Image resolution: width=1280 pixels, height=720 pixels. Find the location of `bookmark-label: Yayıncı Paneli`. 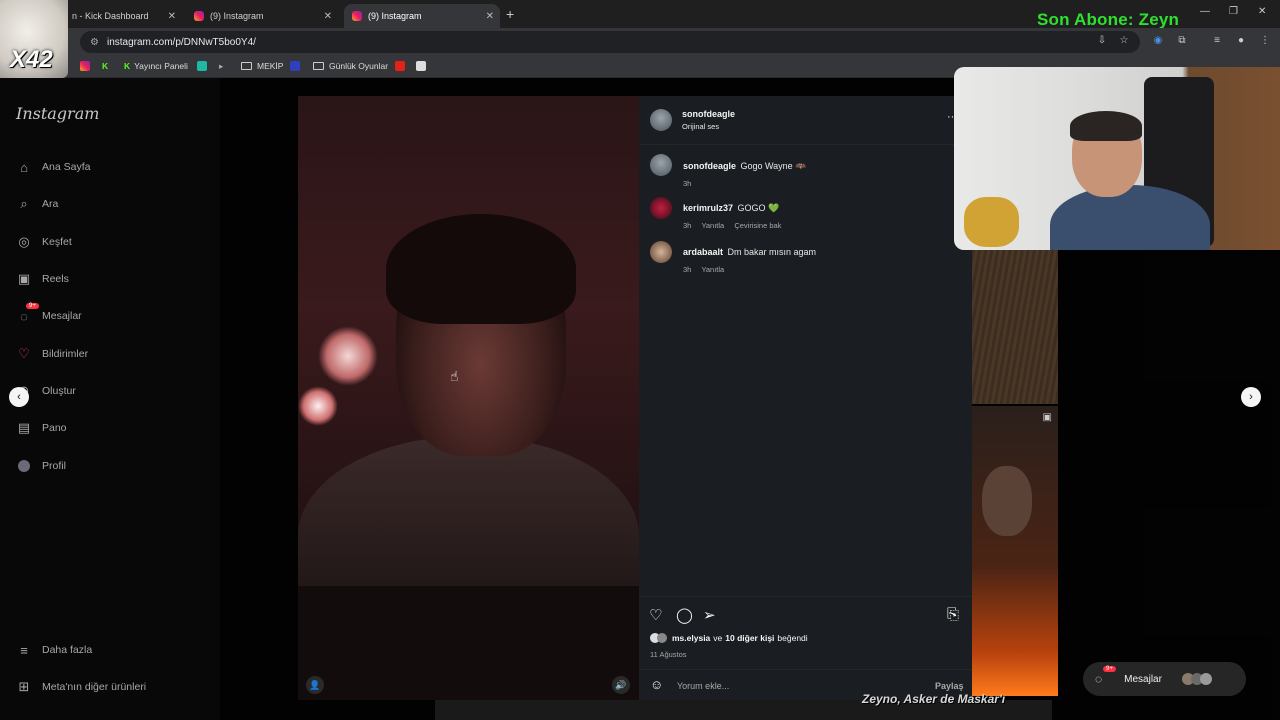

bookmark-label: Yayıncı Paneli is located at coordinates (161, 66).